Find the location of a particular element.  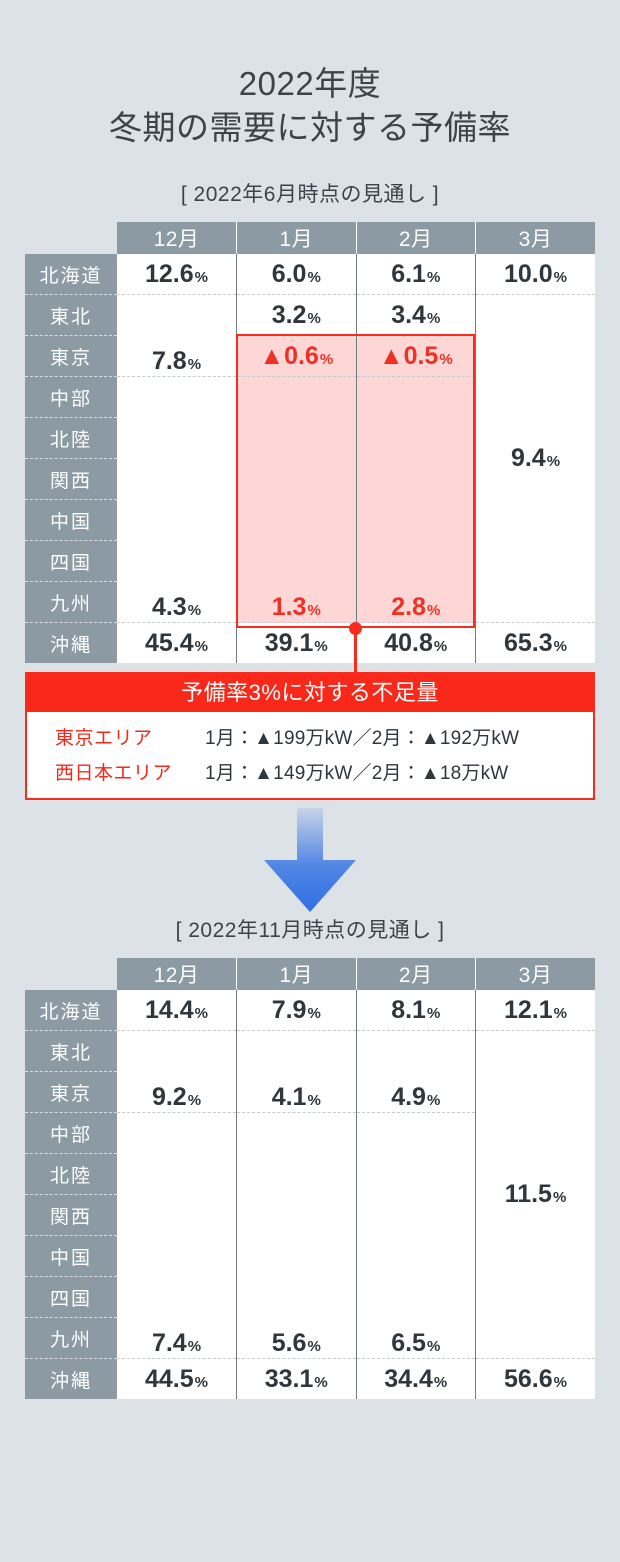

table1-row-label-chugoku: 中国 is located at coordinates (71, 520).